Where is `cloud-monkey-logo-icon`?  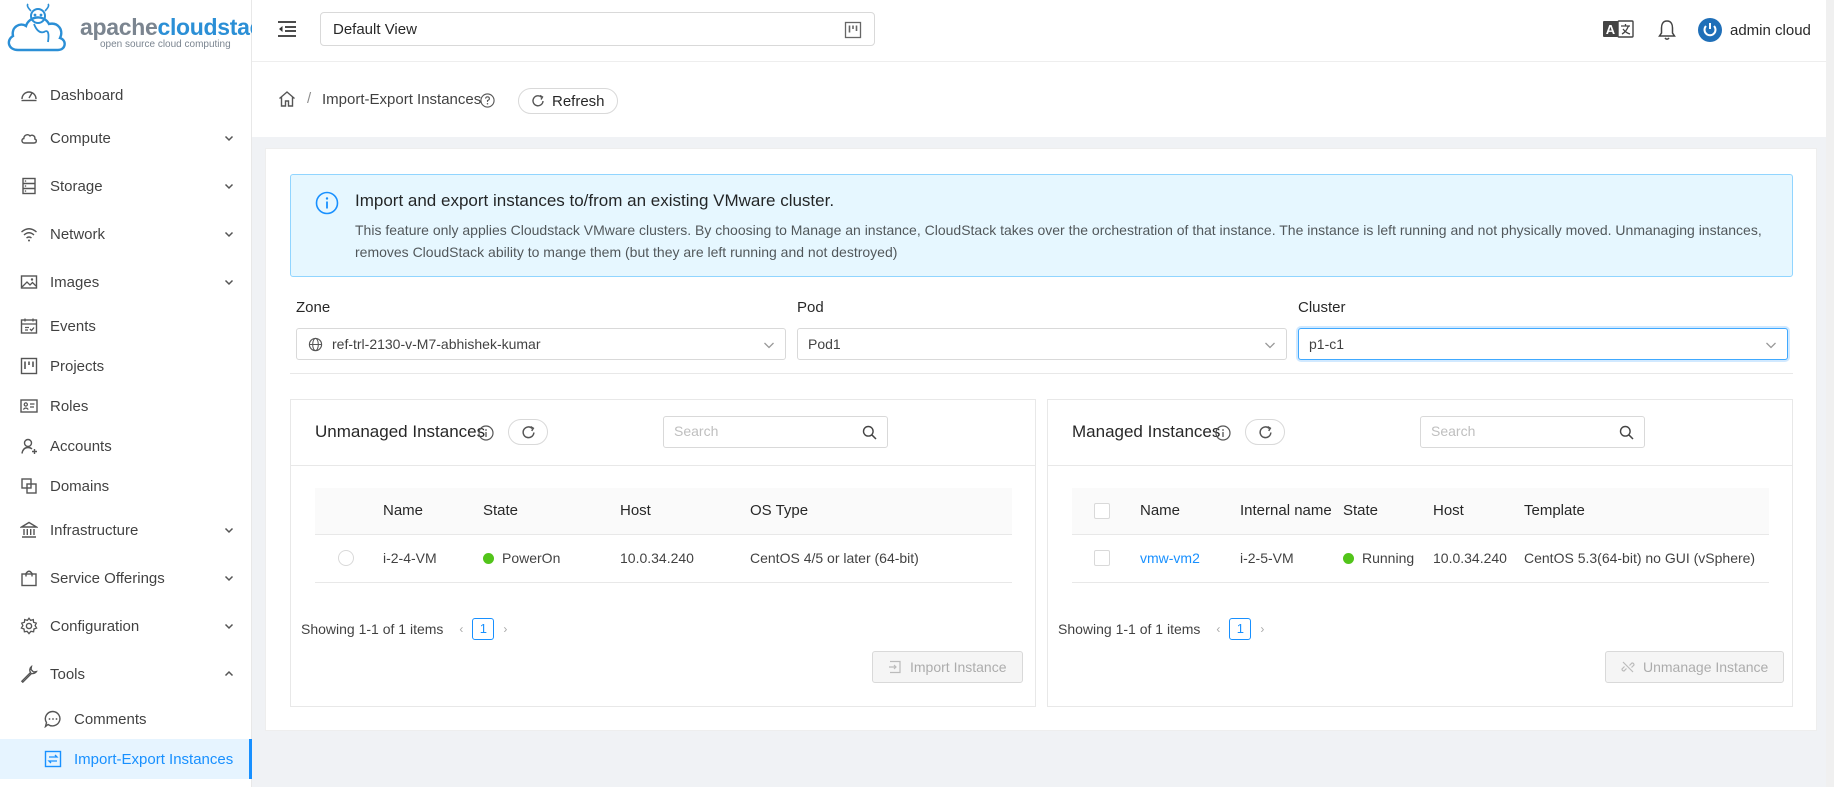
cloud-monkey-logo-icon is located at coordinates (36, 27).